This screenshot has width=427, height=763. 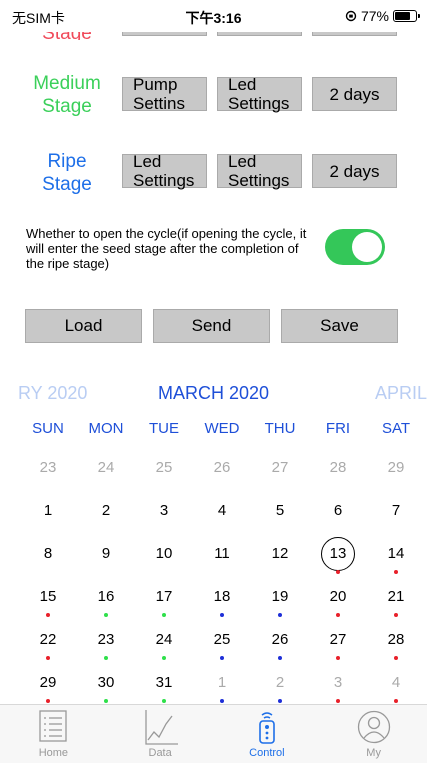 I want to click on send-button: Send, so click(x=211, y=326).